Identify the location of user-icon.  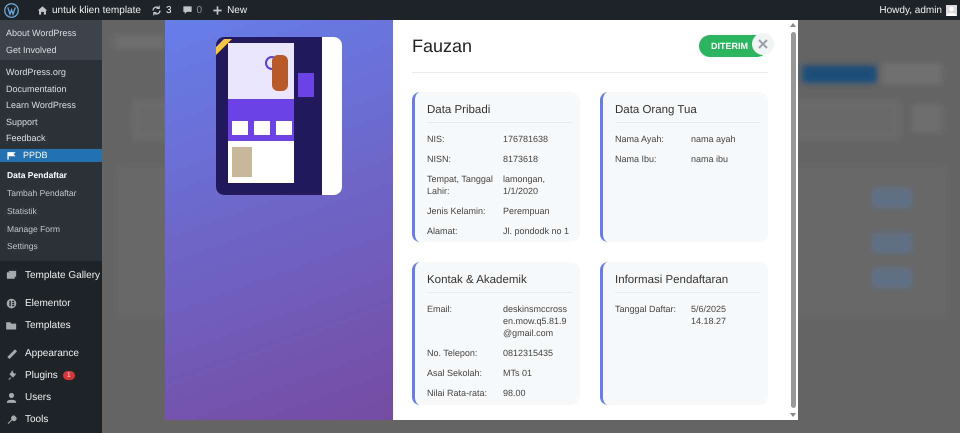
(11, 397).